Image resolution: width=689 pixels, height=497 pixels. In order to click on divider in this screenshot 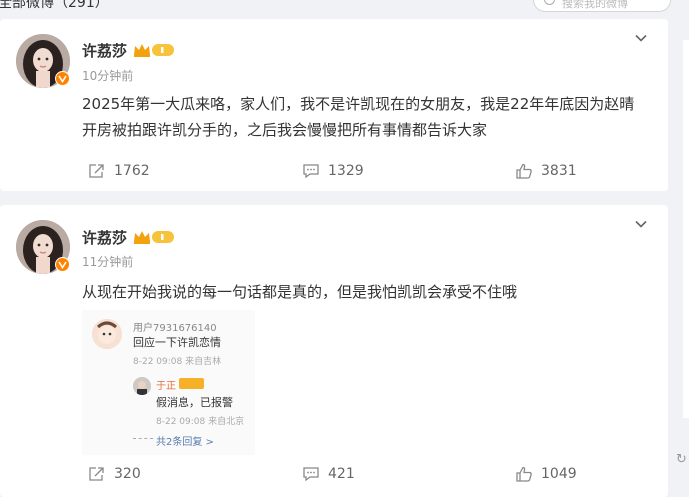, I will do `click(143, 438)`.